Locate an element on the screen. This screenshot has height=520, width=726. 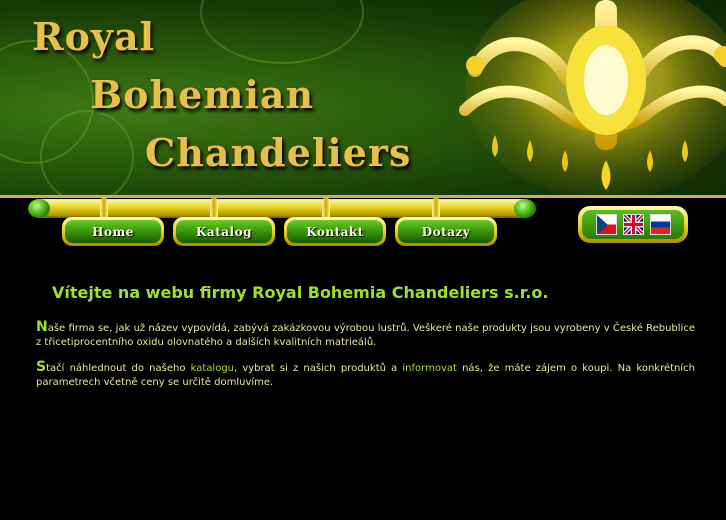
nav-kontakt-button: Kontakt is located at coordinates (335, 231).